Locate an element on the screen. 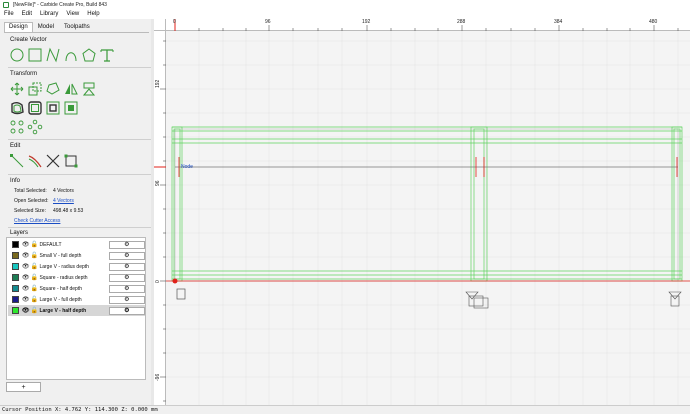  polyline-tool-icon is located at coordinates (53, 55).